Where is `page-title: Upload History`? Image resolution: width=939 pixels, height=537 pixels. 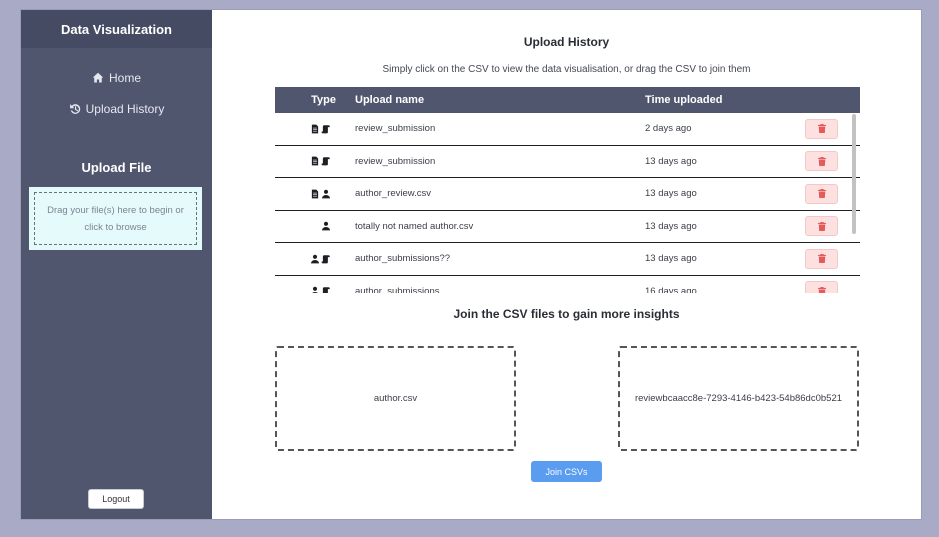 page-title: Upload History is located at coordinates (566, 42).